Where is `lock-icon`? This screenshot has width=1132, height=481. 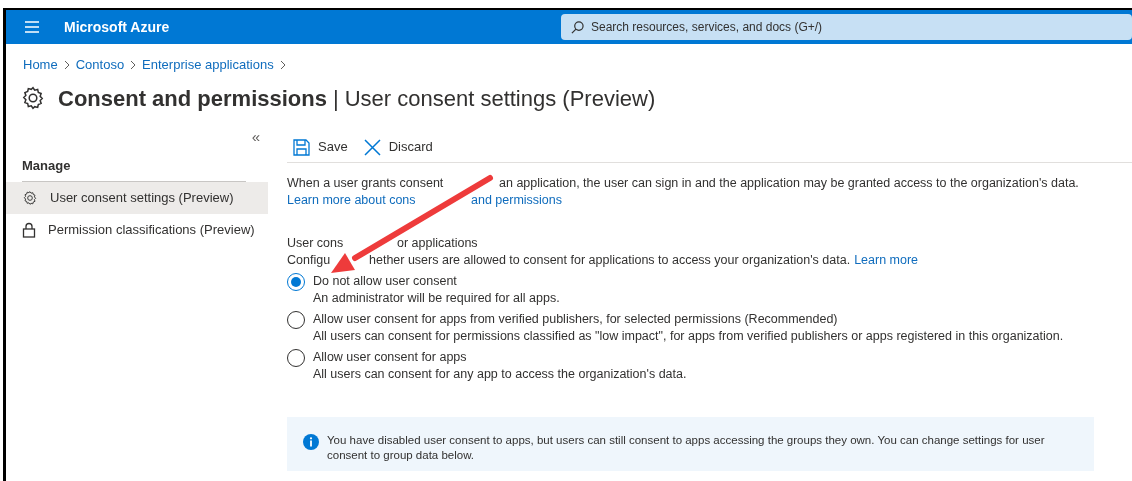
lock-icon is located at coordinates (29, 230).